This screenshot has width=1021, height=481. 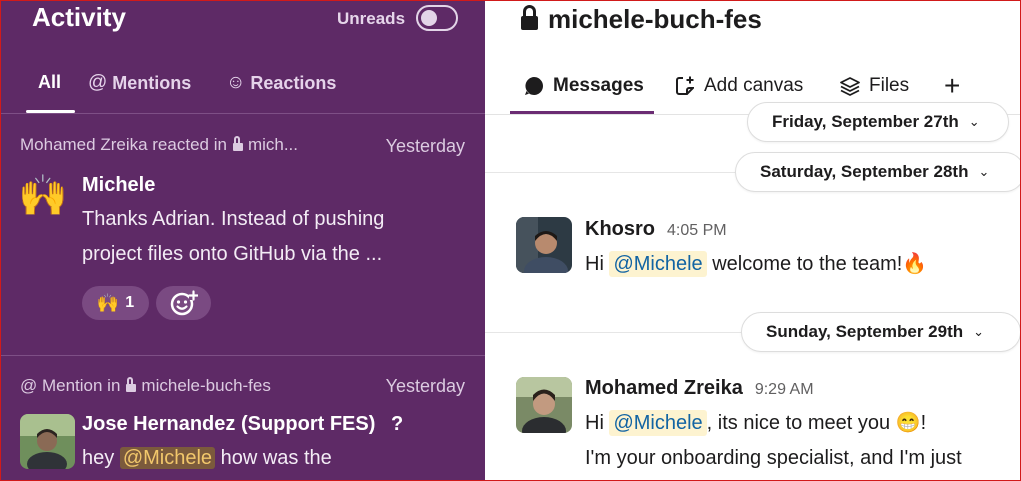 I want to click on activity-item-preview-line1: Thanks Adrian. Instead of pushing, so click(x=233, y=219).